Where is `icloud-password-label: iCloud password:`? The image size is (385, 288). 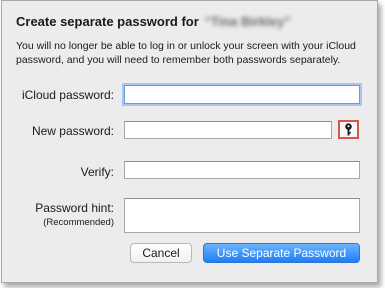
icloud-password-label: iCloud password: is located at coordinates (67, 95).